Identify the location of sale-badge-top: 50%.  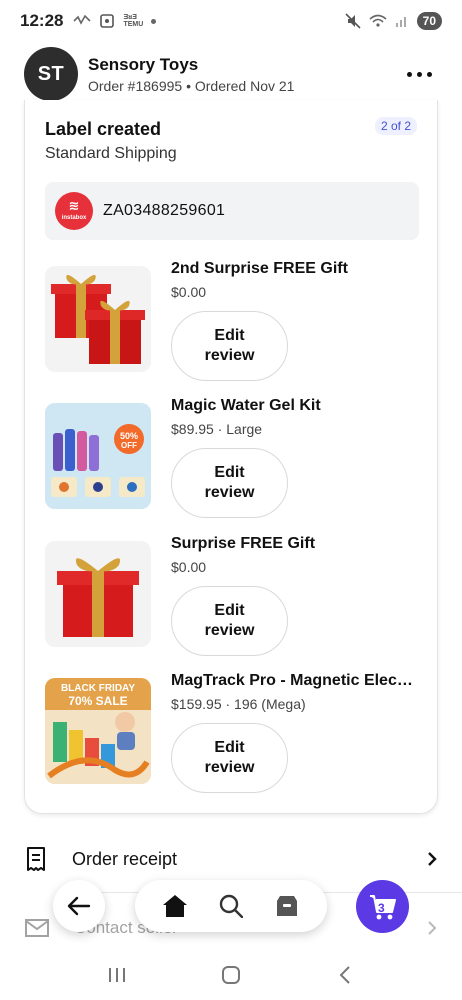
(129, 436).